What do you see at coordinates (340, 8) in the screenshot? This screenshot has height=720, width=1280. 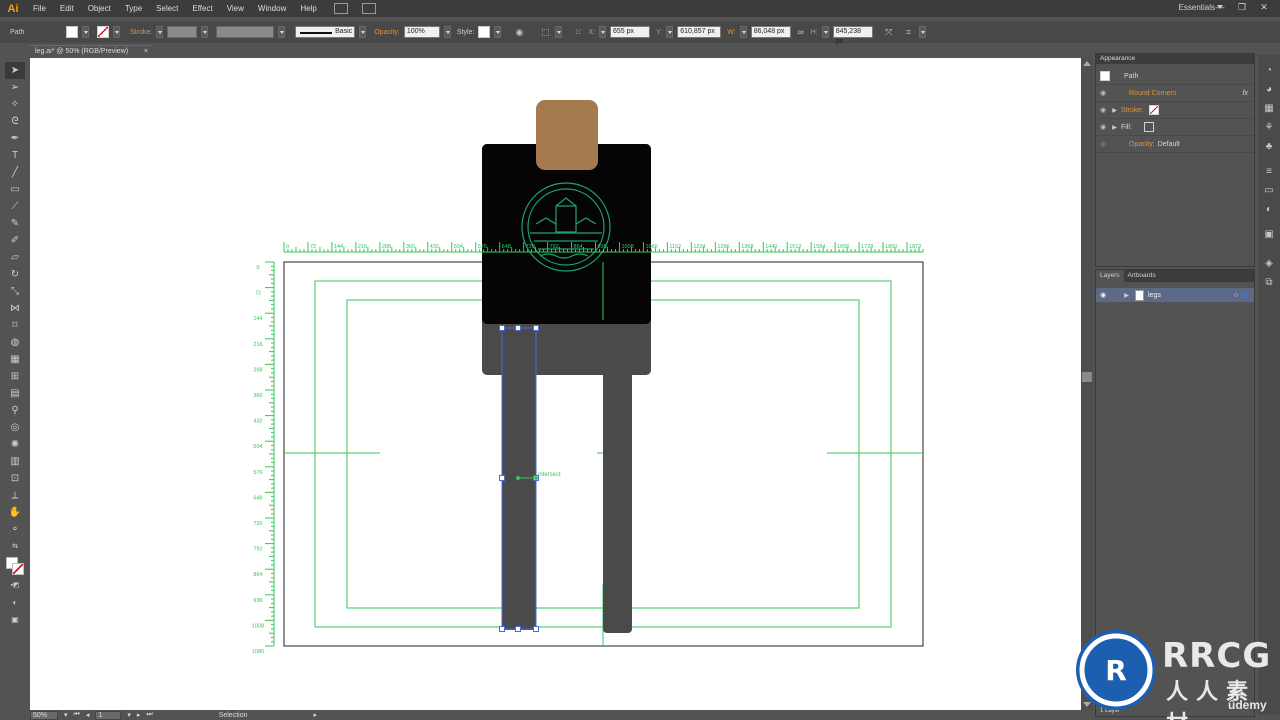 I see `bridge-icon` at bounding box center [340, 8].